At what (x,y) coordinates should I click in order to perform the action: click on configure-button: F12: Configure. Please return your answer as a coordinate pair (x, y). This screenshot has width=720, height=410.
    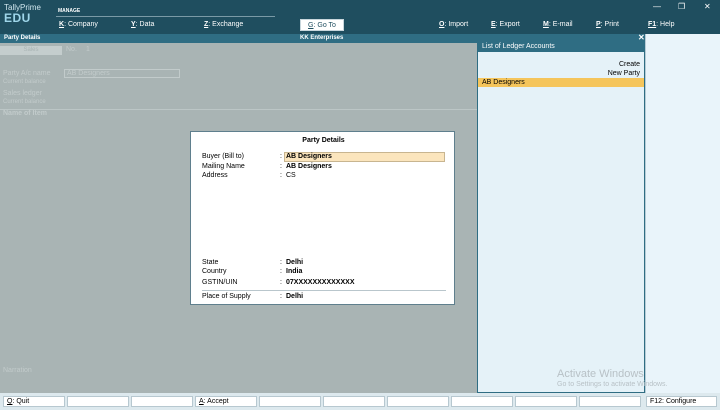
    Looking at the image, I should click on (681, 401).